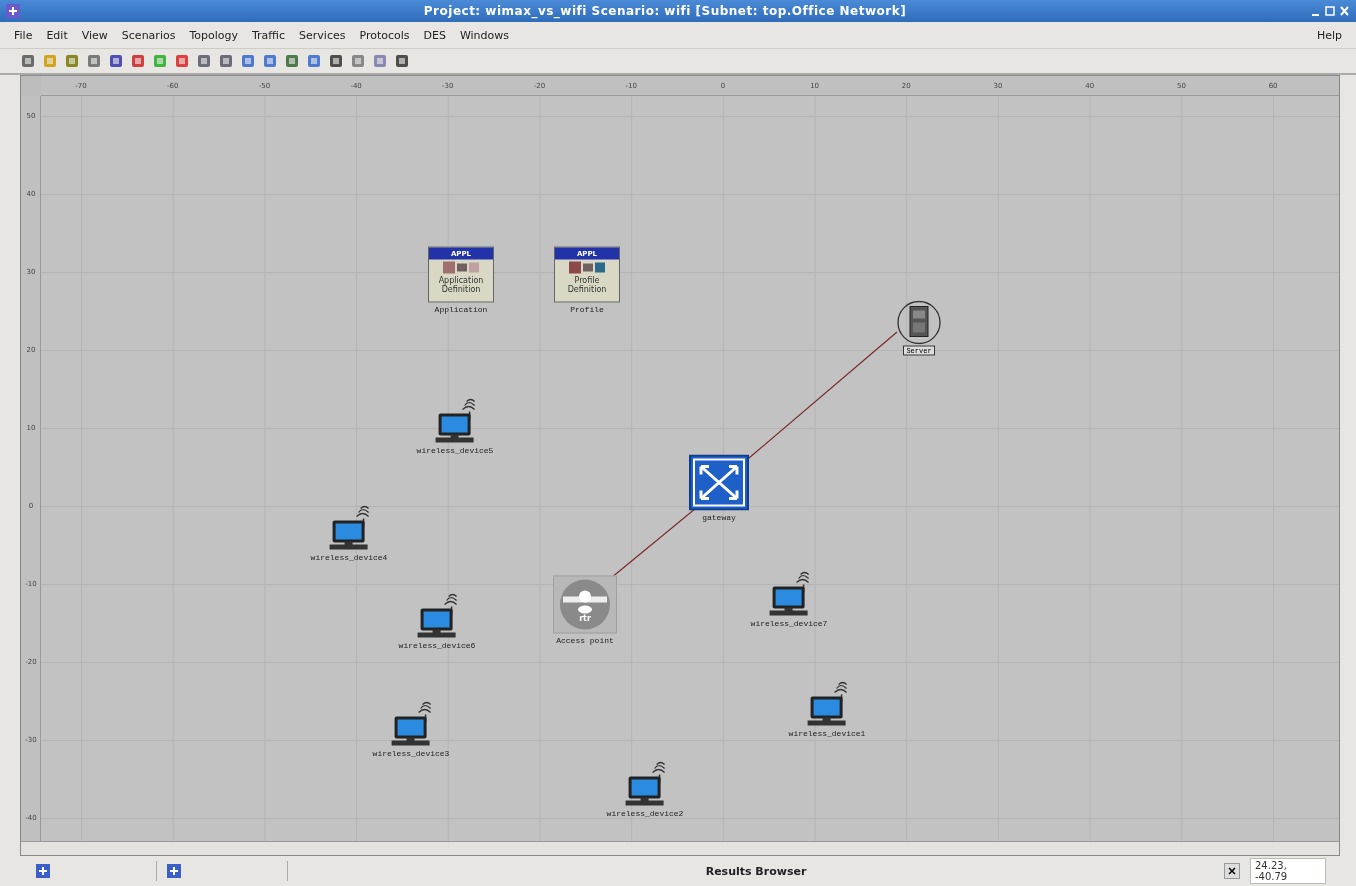 This screenshot has height=886, width=1356. Describe the element at coordinates (349, 557) in the screenshot. I see `node-label: wireless_device4` at that location.